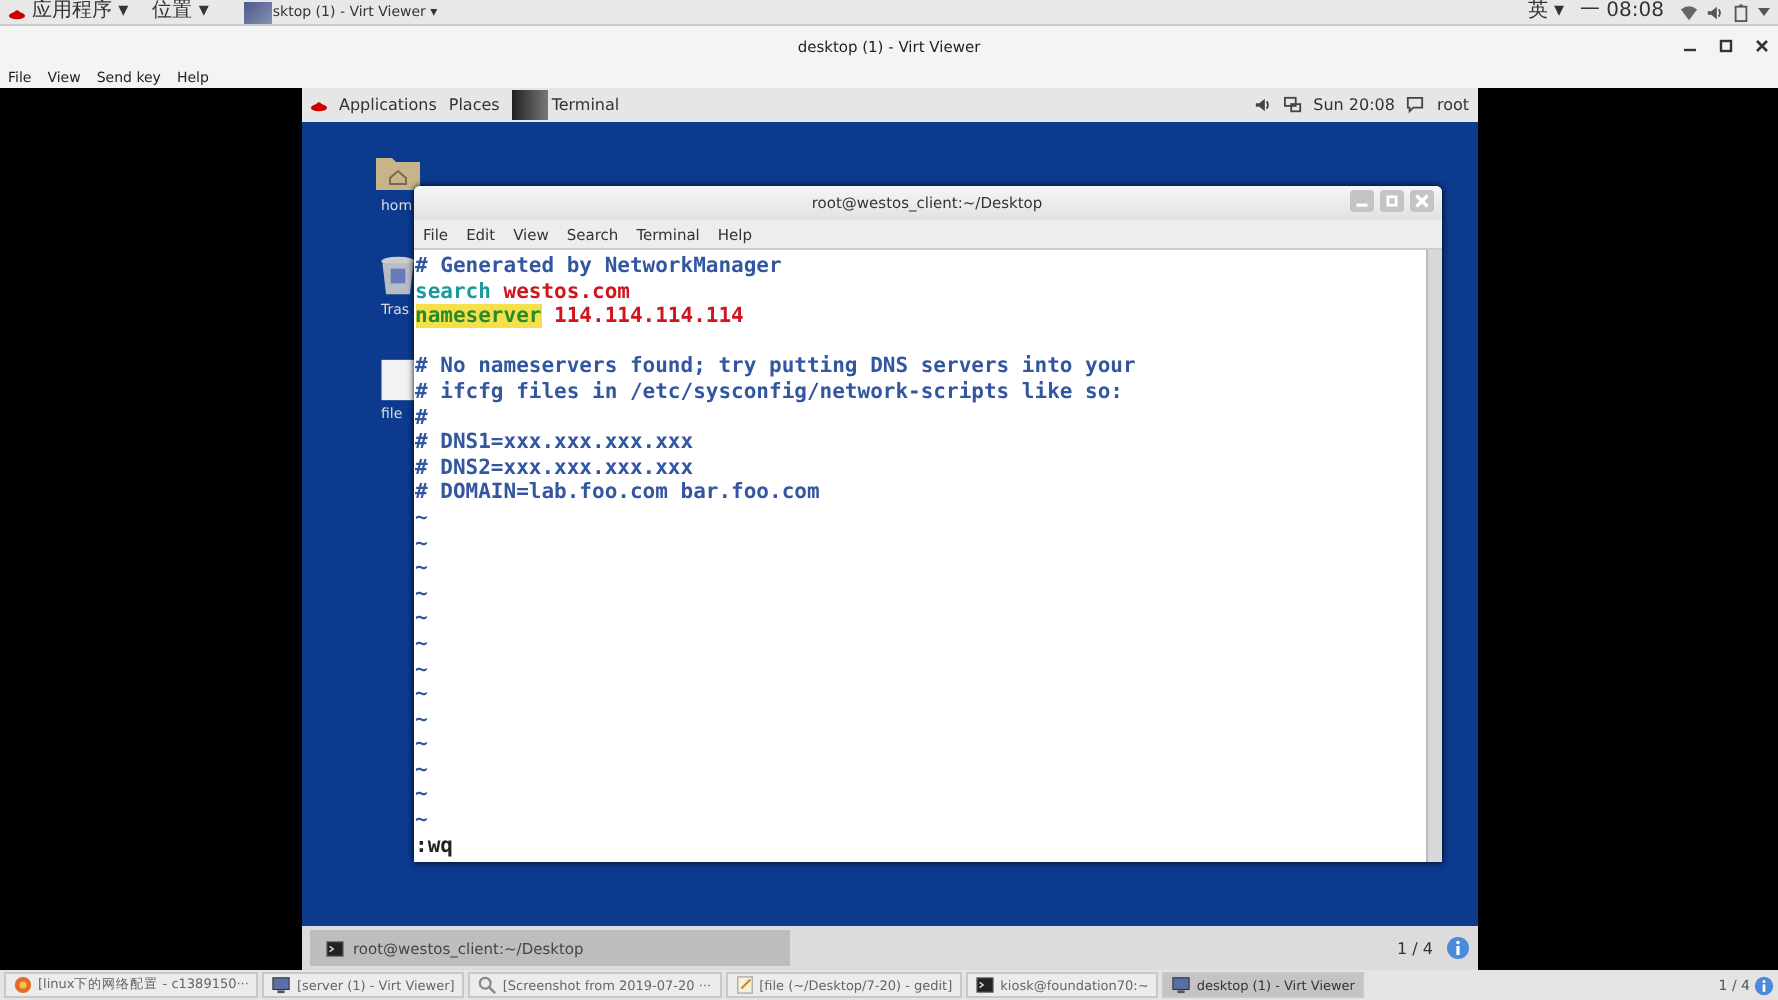 This screenshot has width=1778, height=1000. Describe the element at coordinates (434, 845) in the screenshot. I see `command-line: :wq` at that location.